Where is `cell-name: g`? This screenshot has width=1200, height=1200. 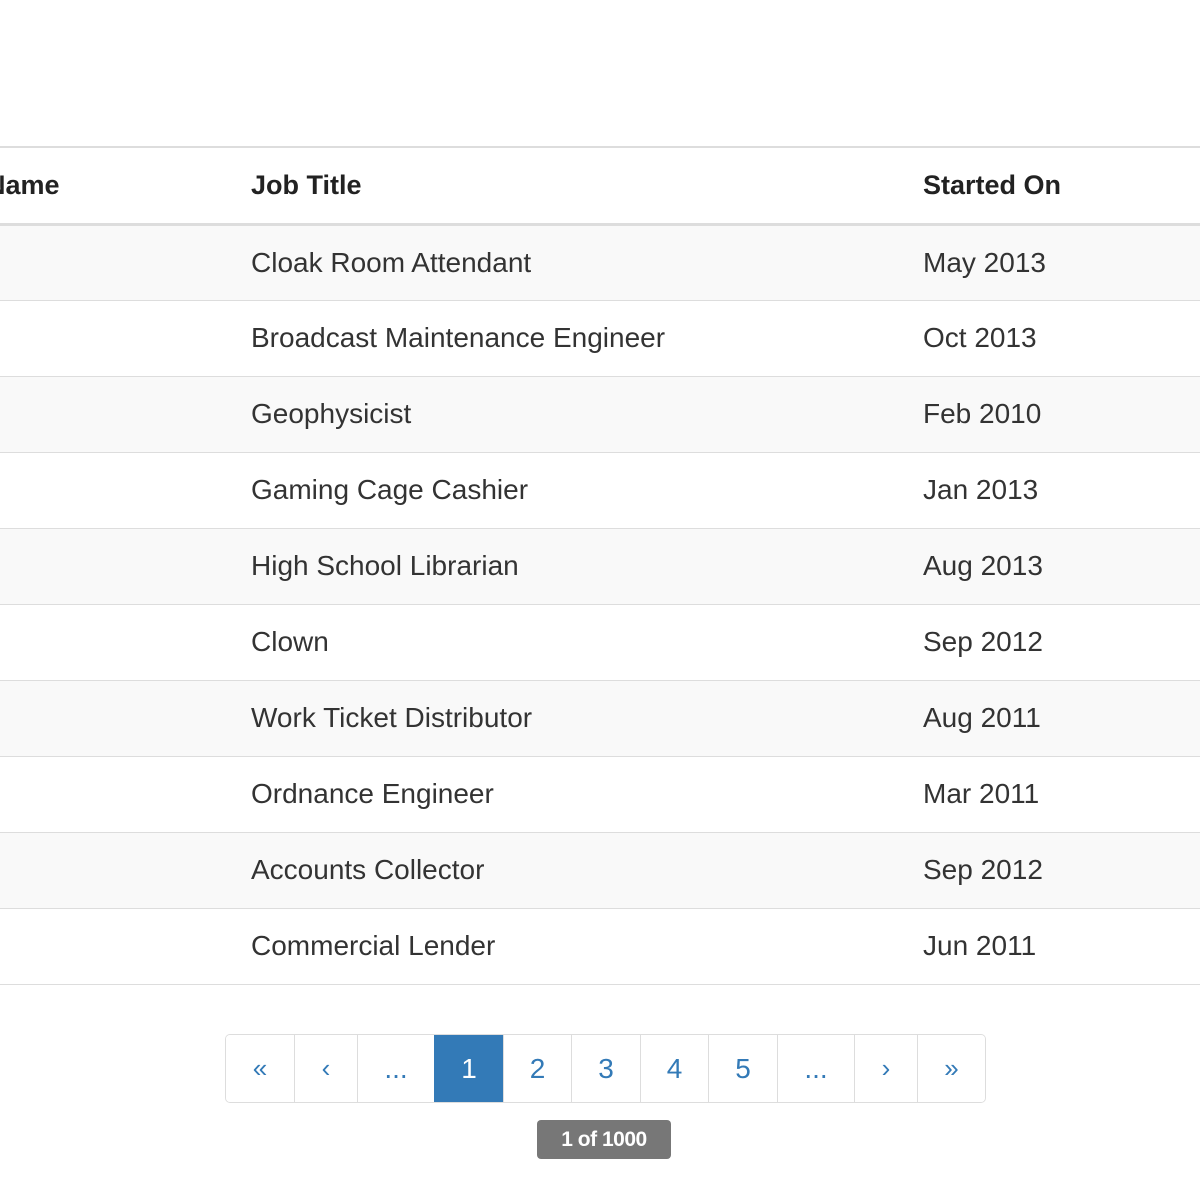
cell-name: g is located at coordinates (125, 262).